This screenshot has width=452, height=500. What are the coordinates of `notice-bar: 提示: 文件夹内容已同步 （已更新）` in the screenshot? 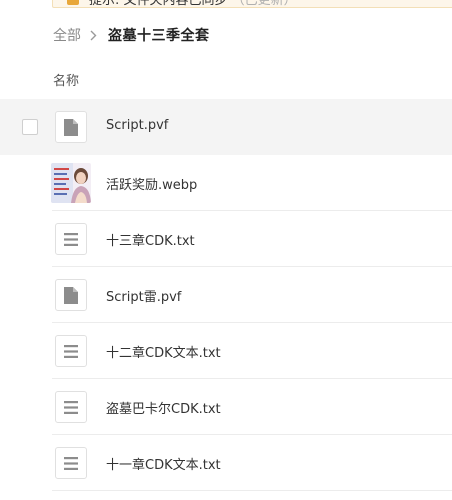 It's located at (252, 4).